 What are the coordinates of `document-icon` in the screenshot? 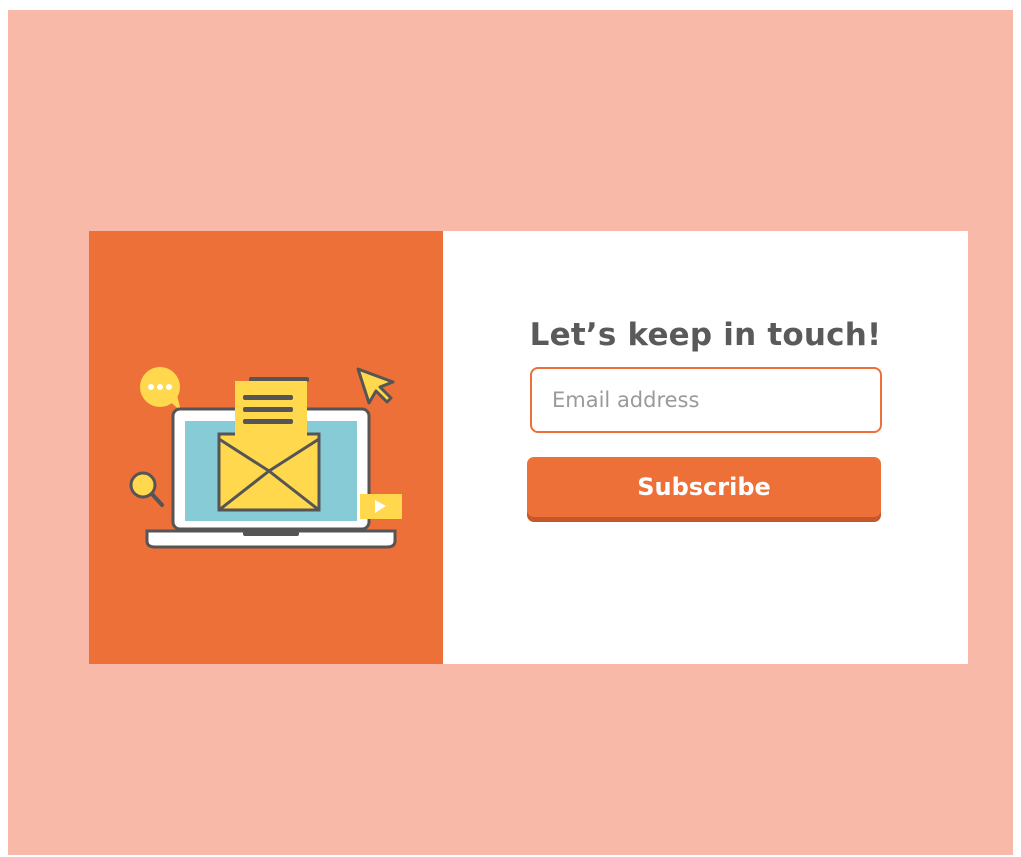 It's located at (272, 410).